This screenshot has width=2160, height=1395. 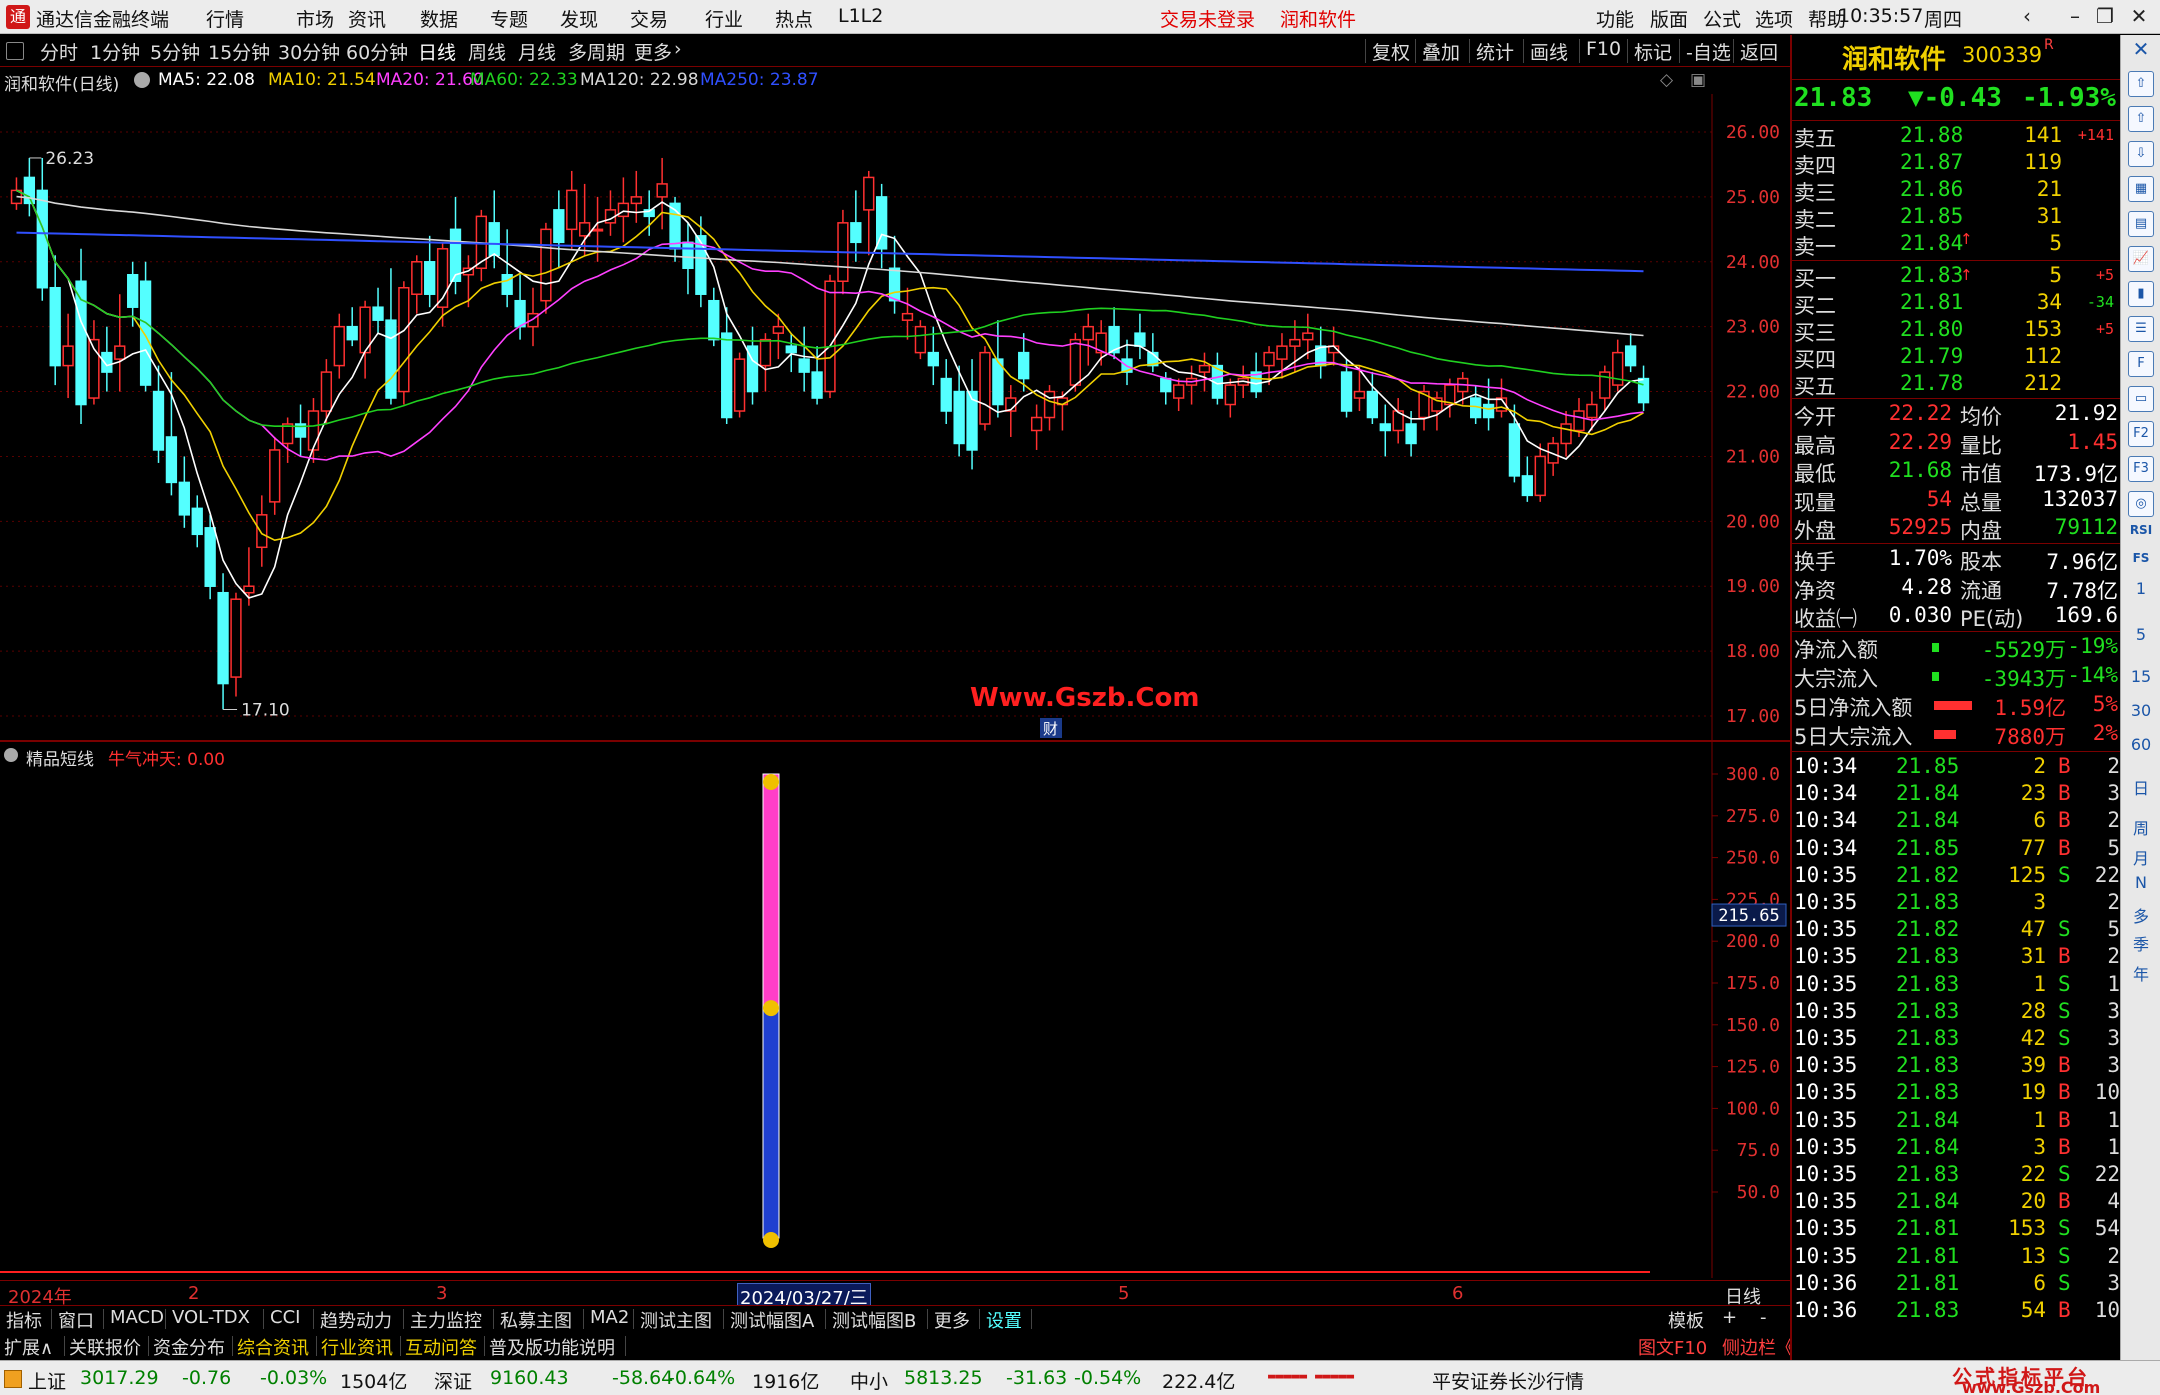 I want to click on close-icon: ✕, so click(x=2139, y=16).